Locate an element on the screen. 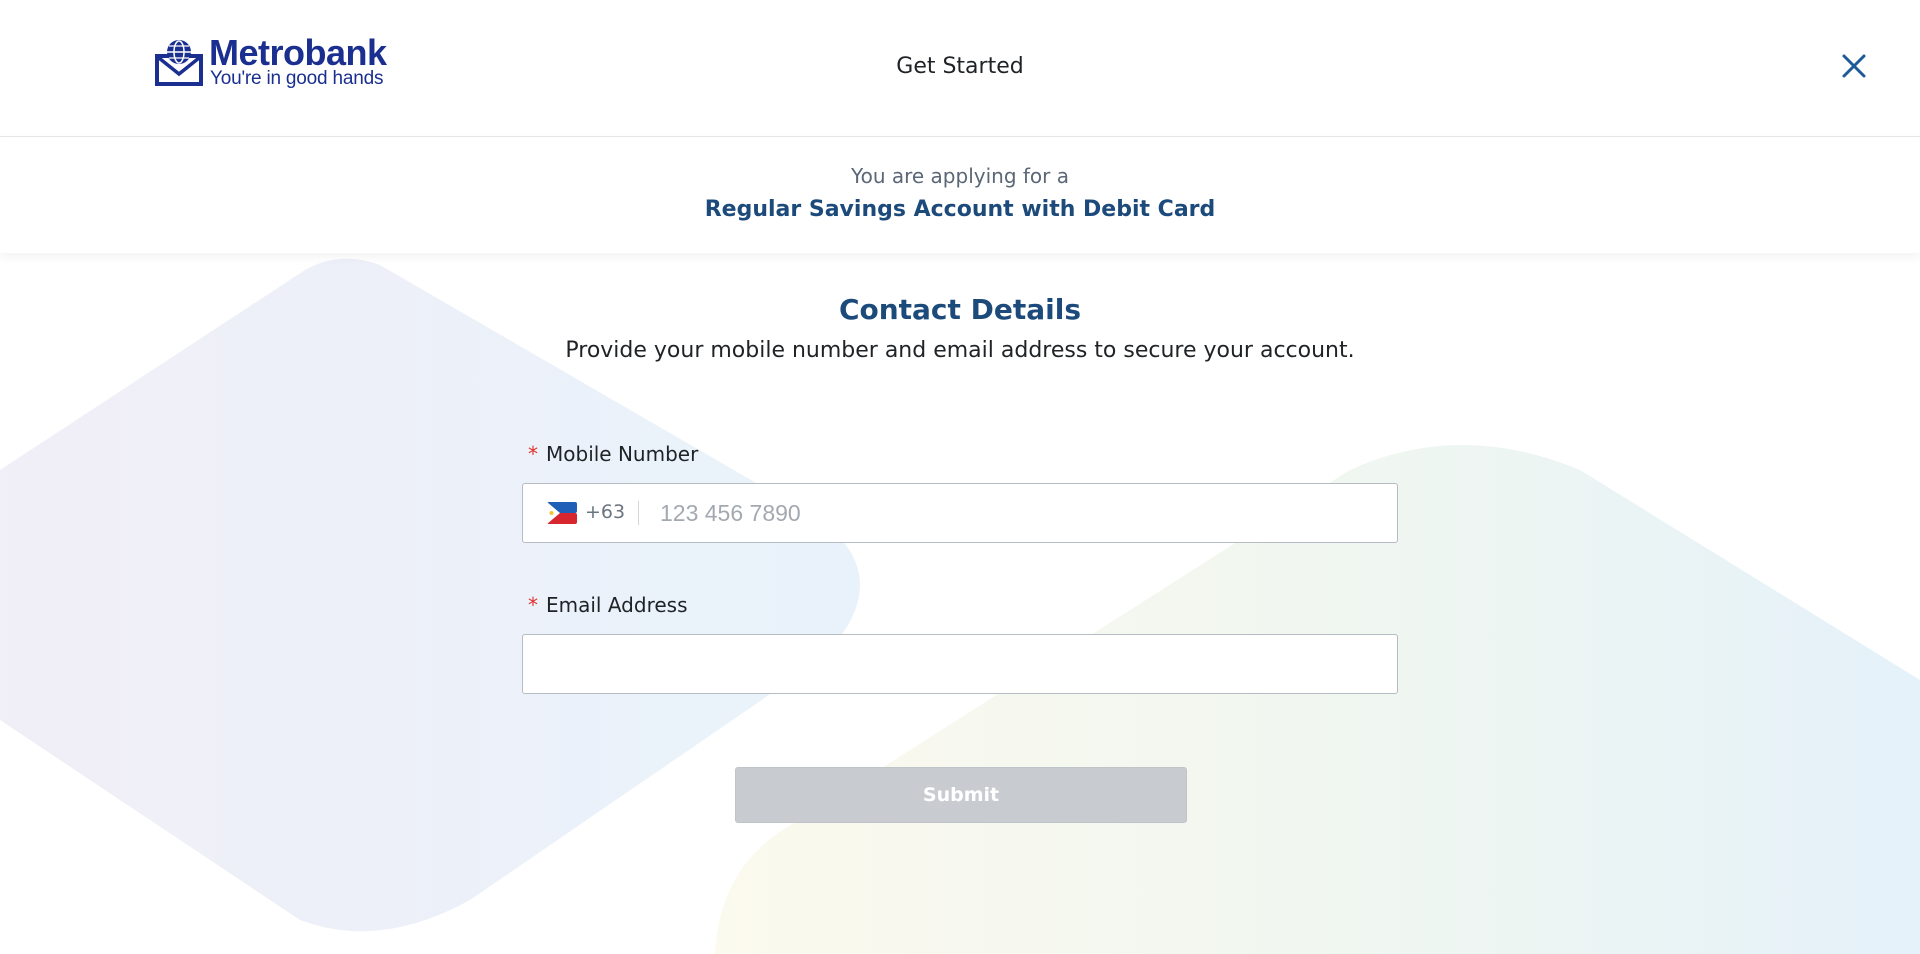  close-button is located at coordinates (1854, 66).